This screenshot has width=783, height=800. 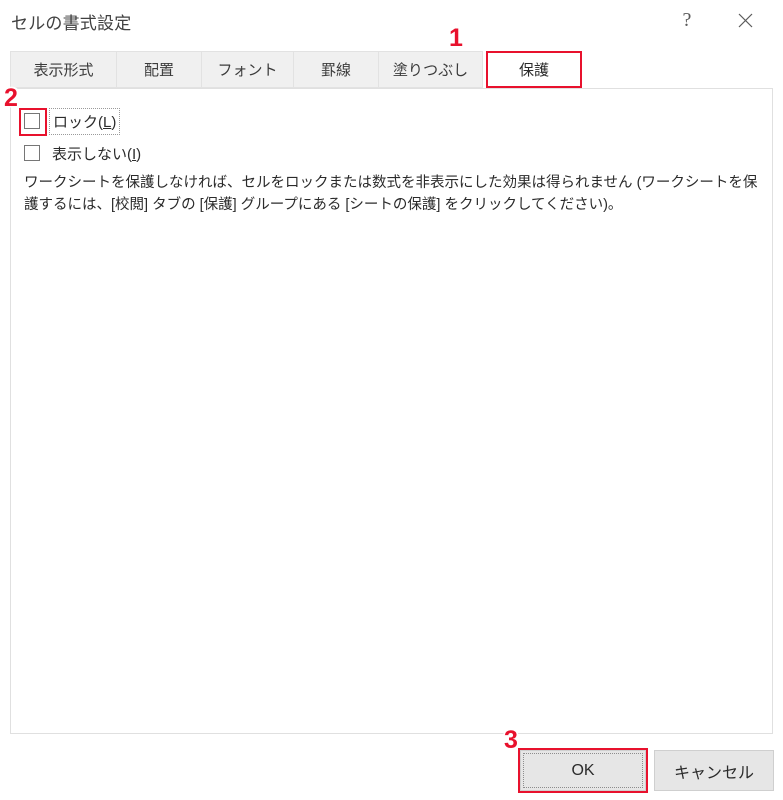 What do you see at coordinates (391, 23) in the screenshot?
I see `dialog-titlebar: セルの書式設定 ?` at bounding box center [391, 23].